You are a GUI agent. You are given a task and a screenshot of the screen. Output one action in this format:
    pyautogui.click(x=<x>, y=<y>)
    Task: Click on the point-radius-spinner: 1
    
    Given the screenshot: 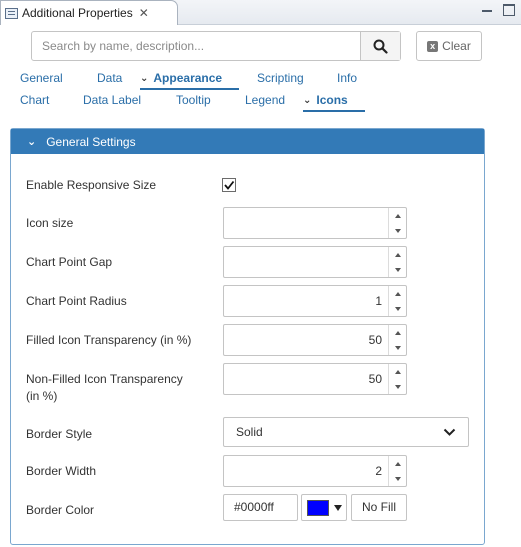 What is the action you would take?
    pyautogui.click(x=315, y=301)
    